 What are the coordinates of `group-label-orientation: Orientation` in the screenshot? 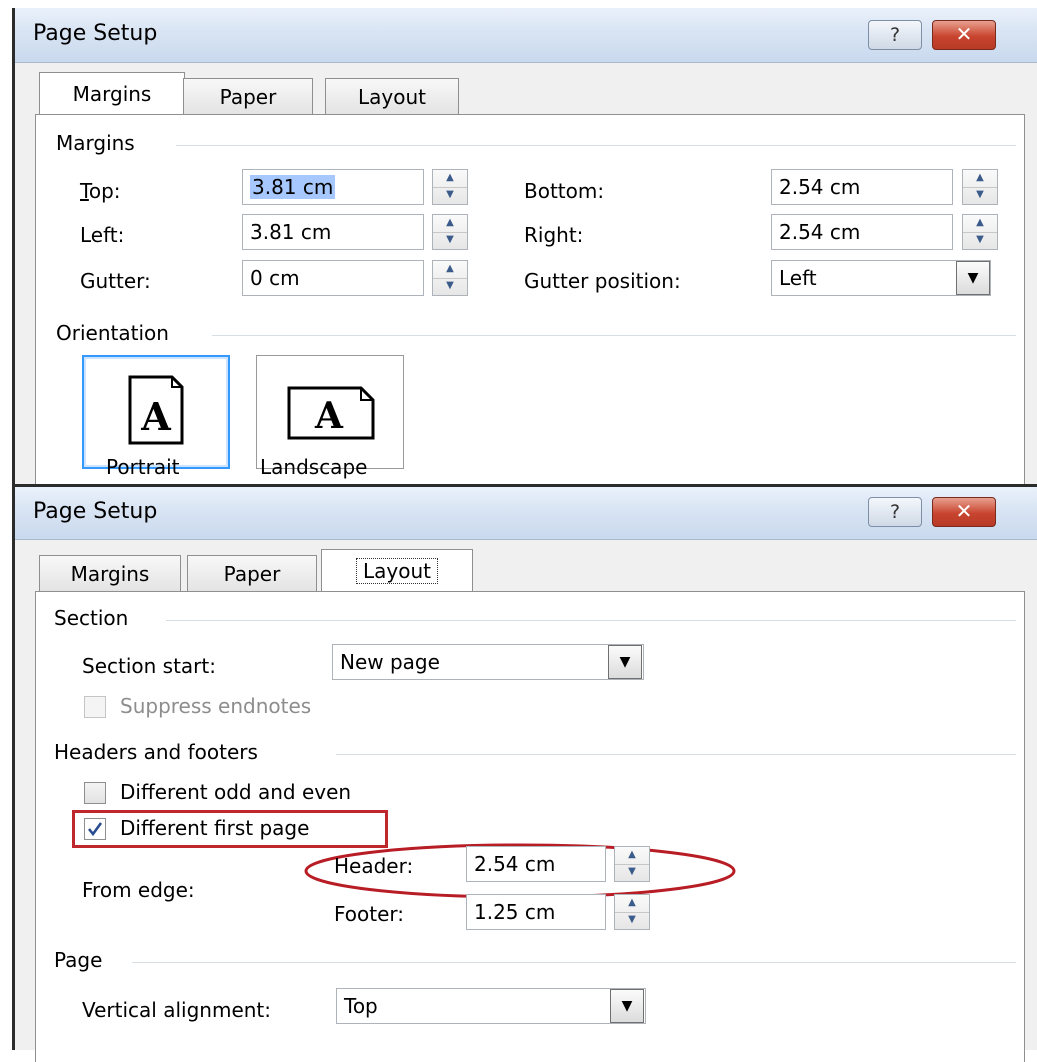 It's located at (112, 333).